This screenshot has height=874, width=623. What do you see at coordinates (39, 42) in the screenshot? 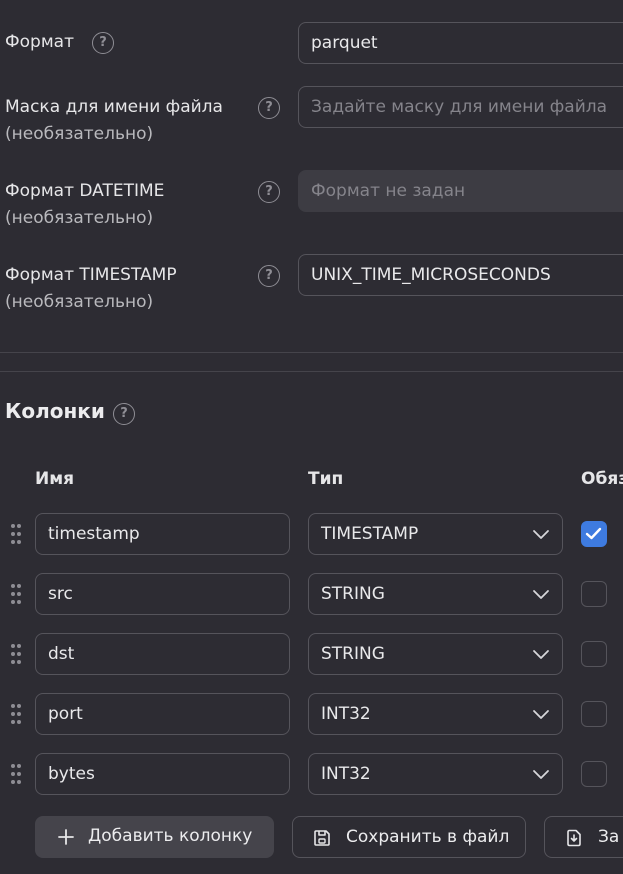
I see `format-label: Формат` at bounding box center [39, 42].